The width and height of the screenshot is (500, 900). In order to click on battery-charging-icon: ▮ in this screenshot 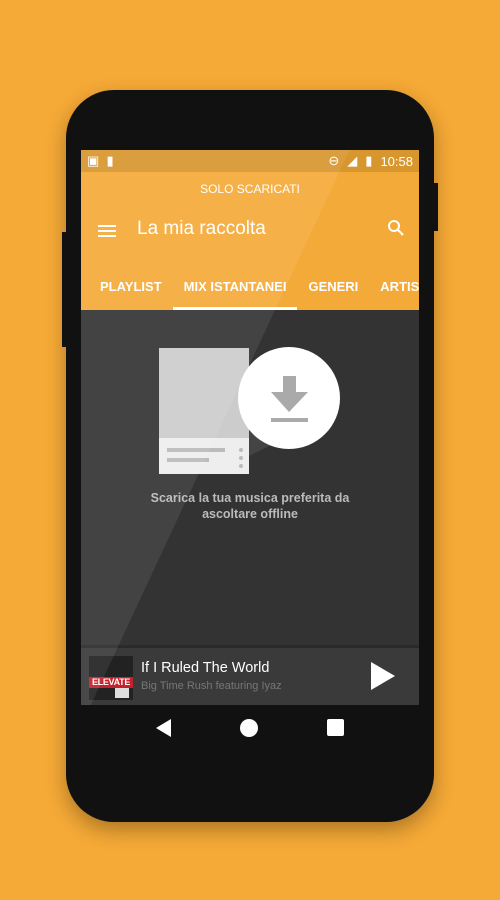, I will do `click(369, 160)`.